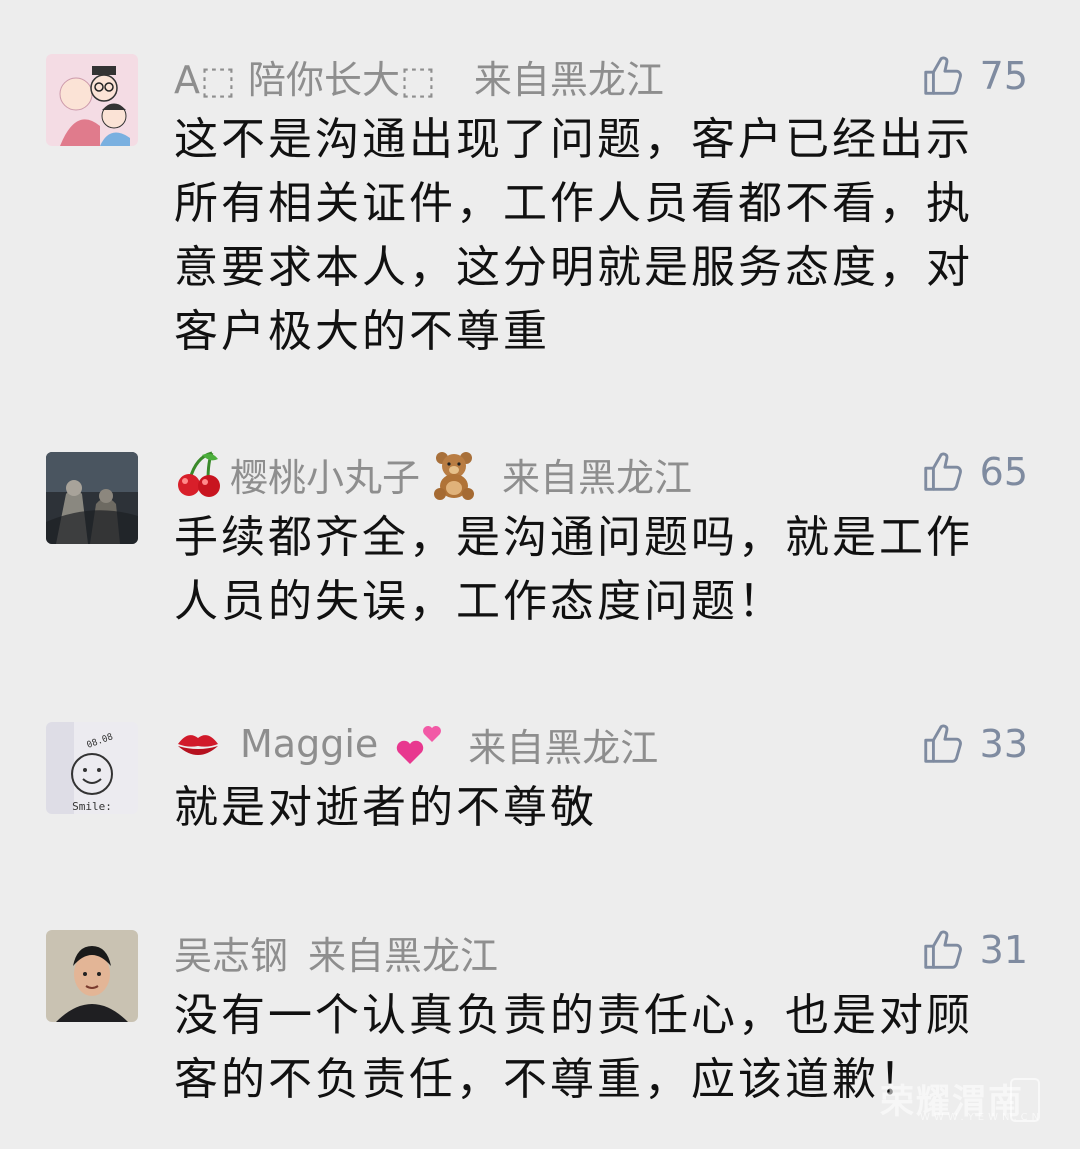 This screenshot has height=1149, width=1080. I want to click on night-photo-icon, so click(92, 498).